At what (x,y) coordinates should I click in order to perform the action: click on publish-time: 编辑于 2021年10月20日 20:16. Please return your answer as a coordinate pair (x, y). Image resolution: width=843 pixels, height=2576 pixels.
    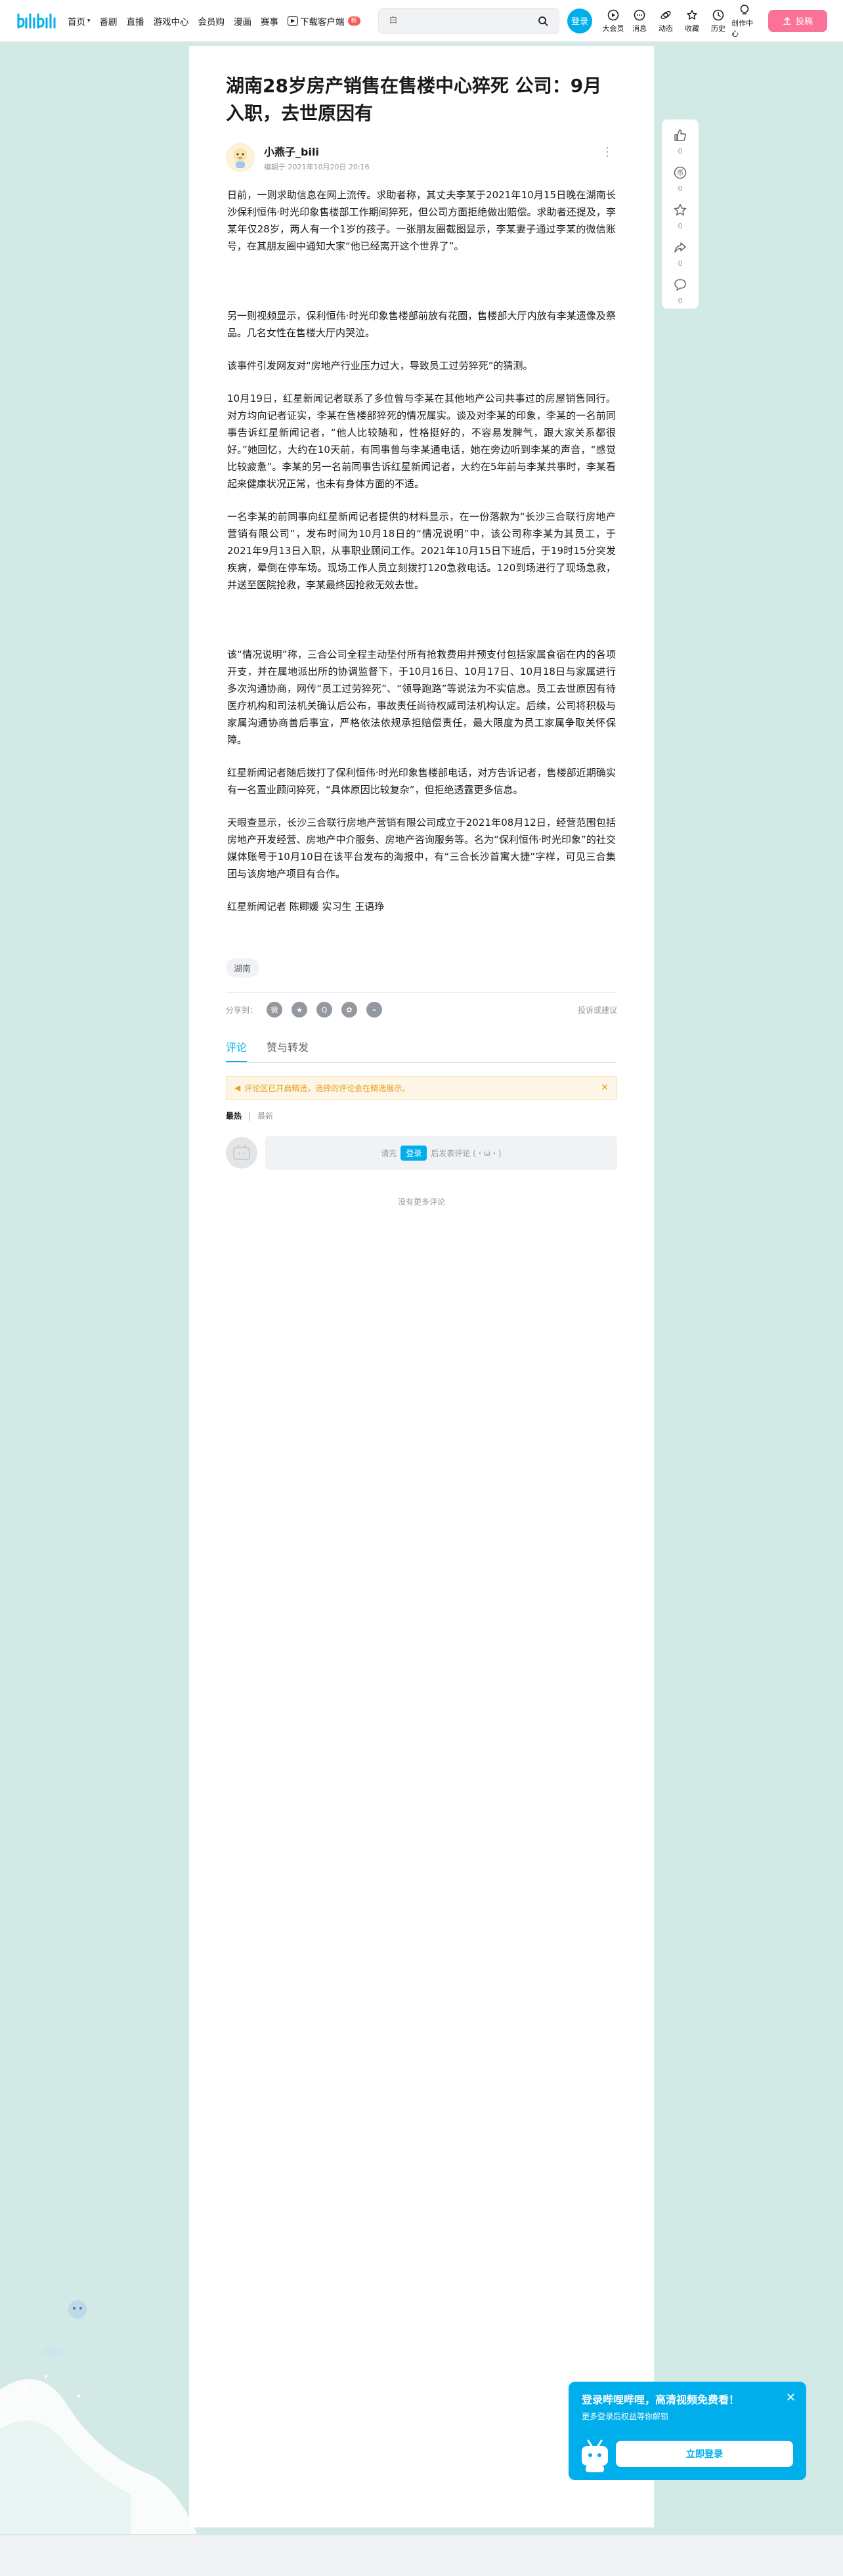
    Looking at the image, I should click on (317, 167).